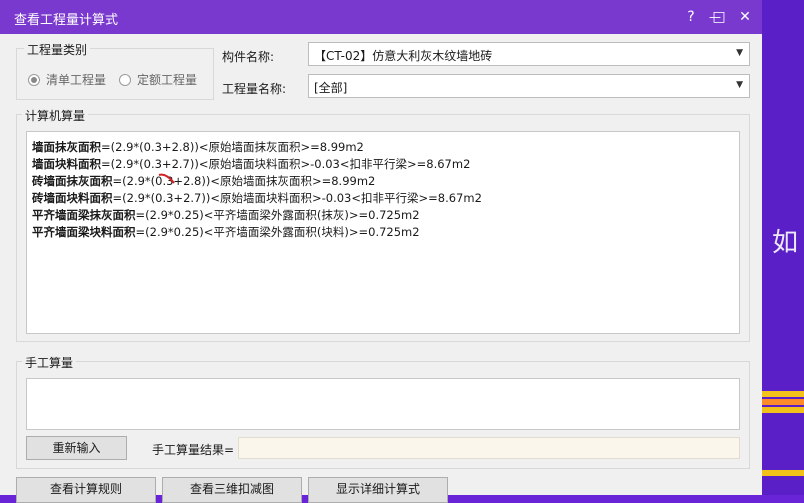  I want to click on view-3d-deduction-button: 查看三维扣减图, so click(232, 490).